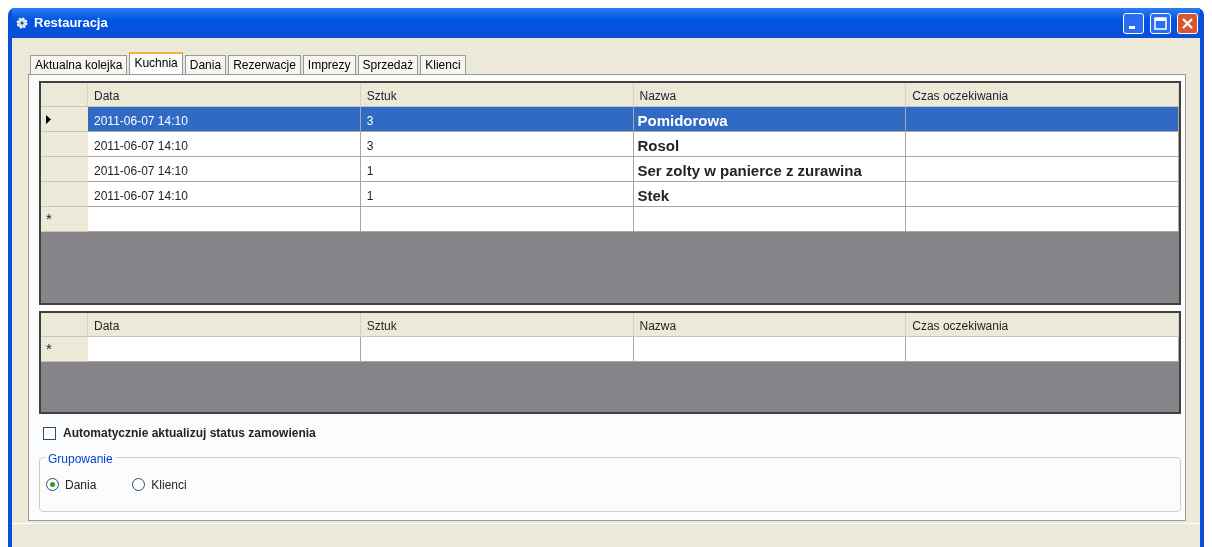  I want to click on tab: Klienci, so click(443, 64).